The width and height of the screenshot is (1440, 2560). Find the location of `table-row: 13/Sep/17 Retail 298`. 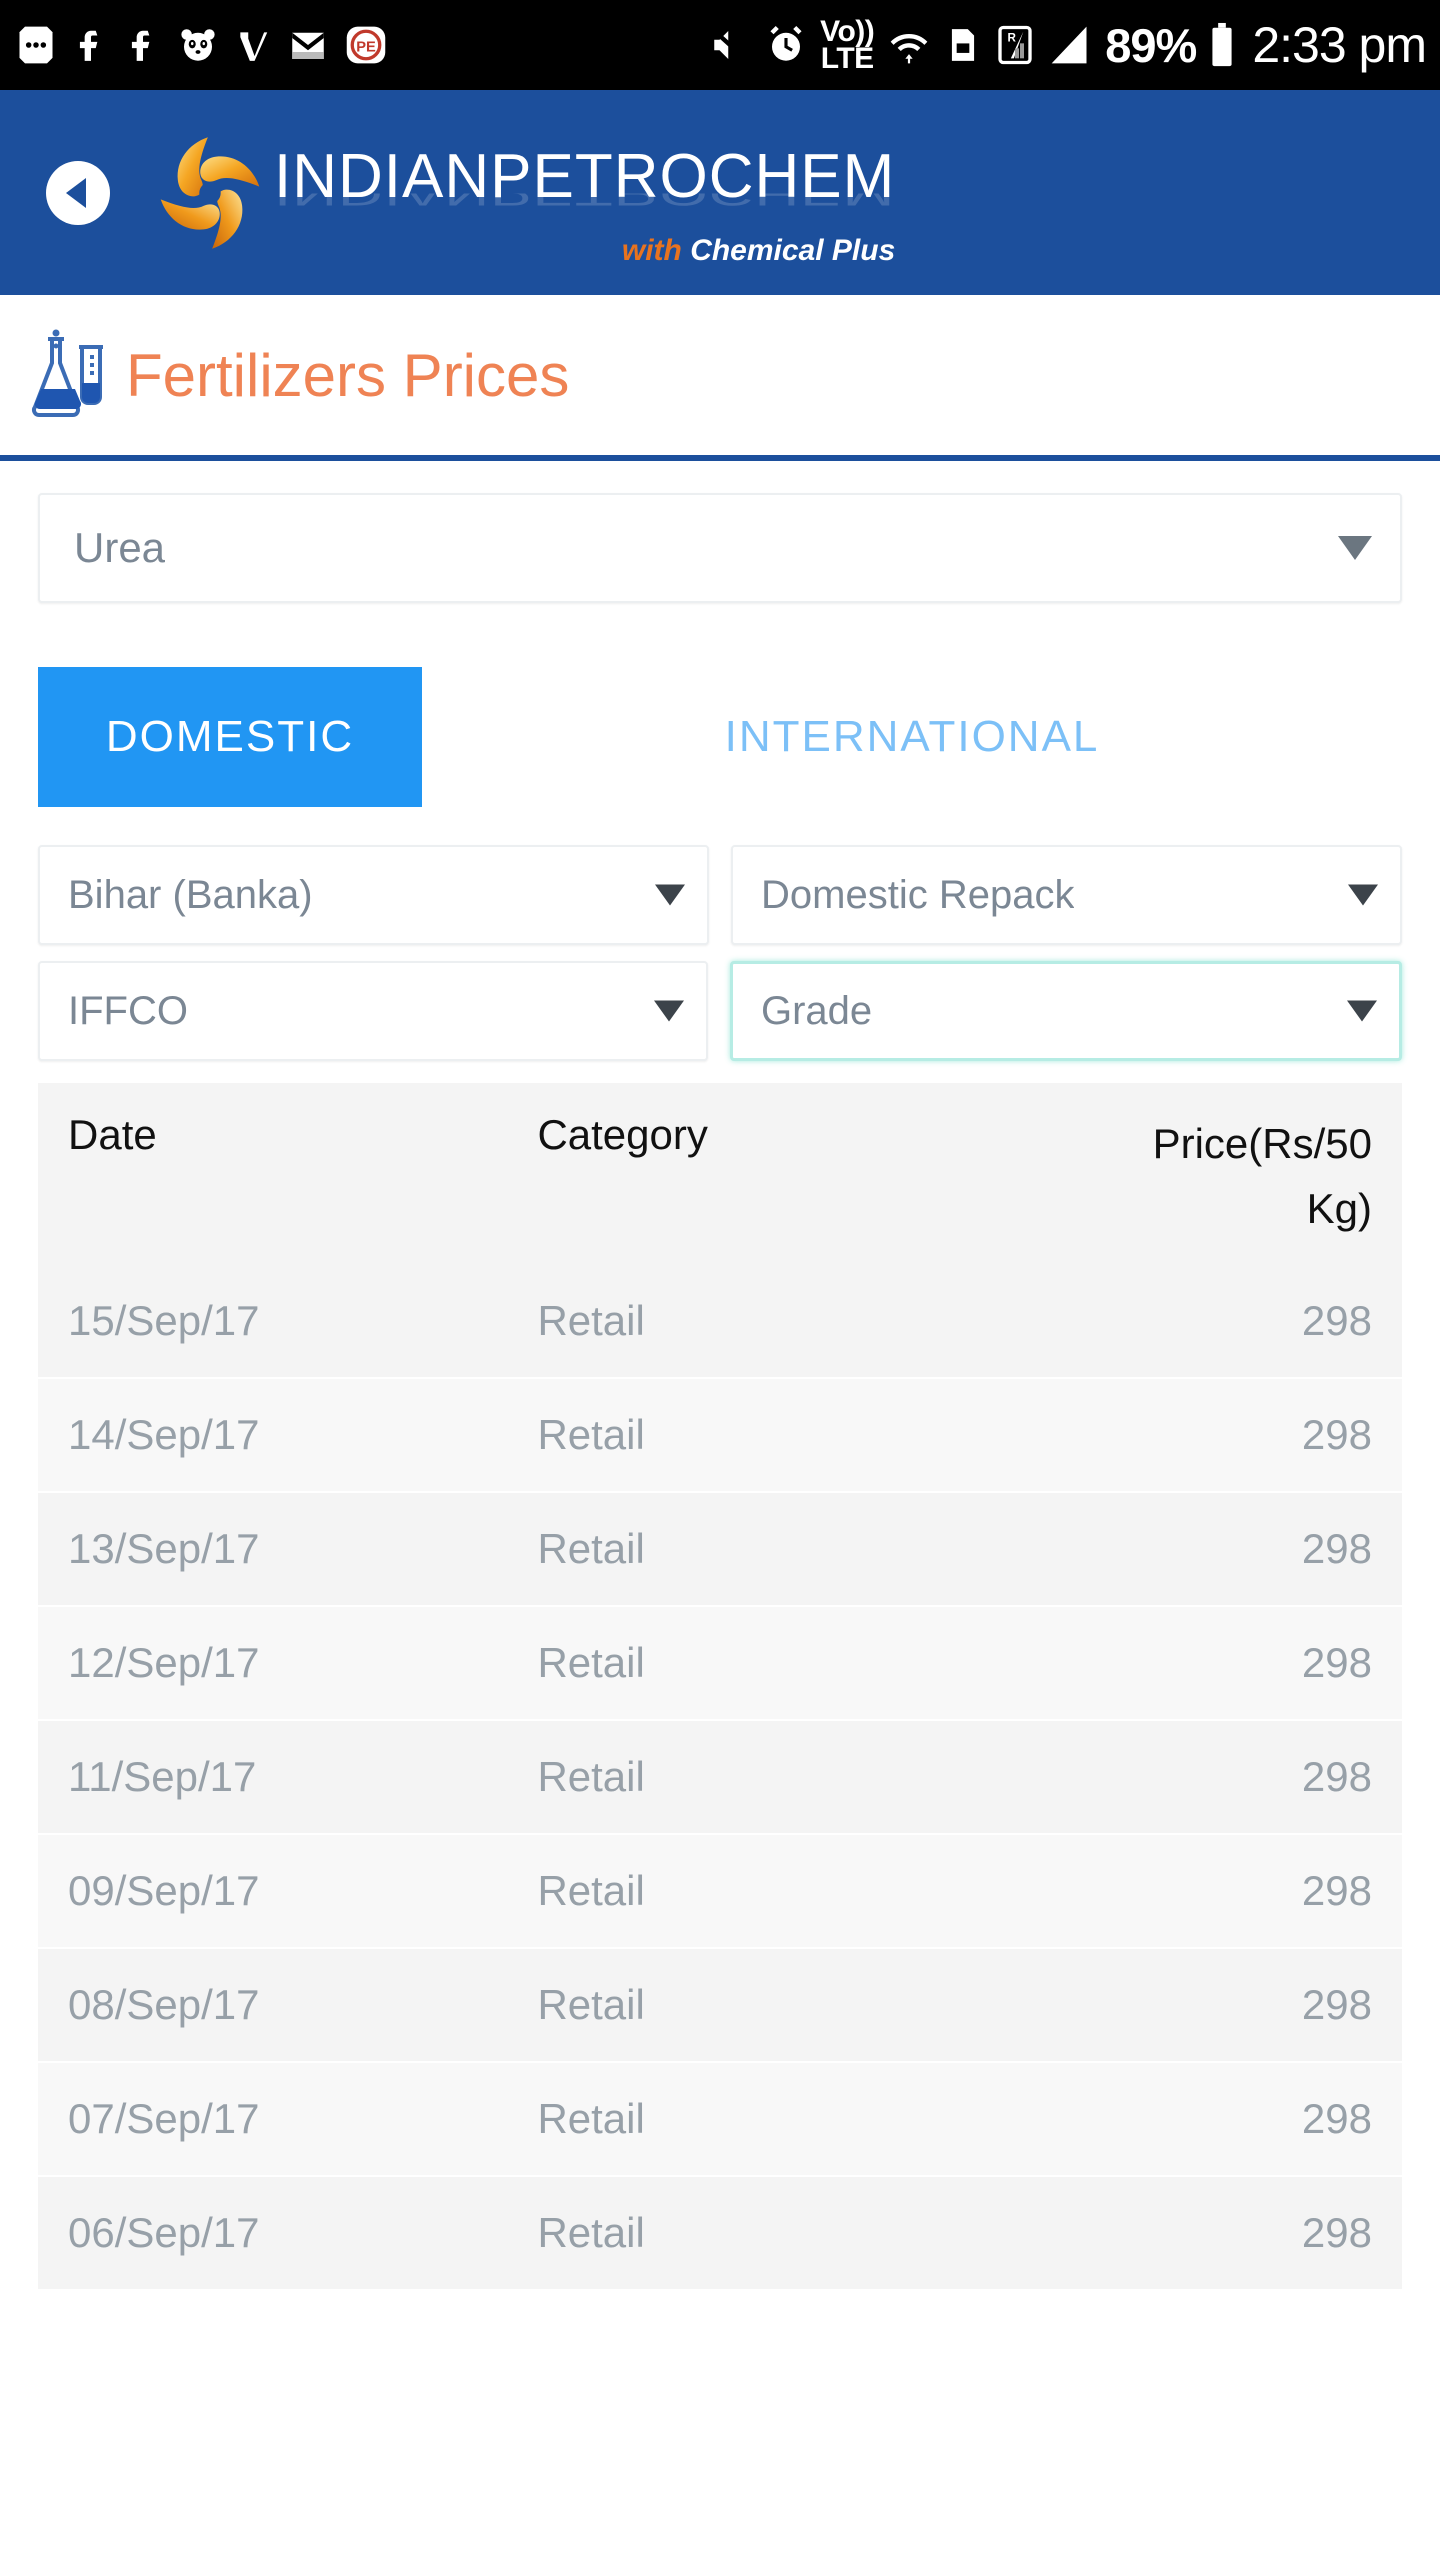

table-row: 13/Sep/17 Retail 298 is located at coordinates (720, 1550).